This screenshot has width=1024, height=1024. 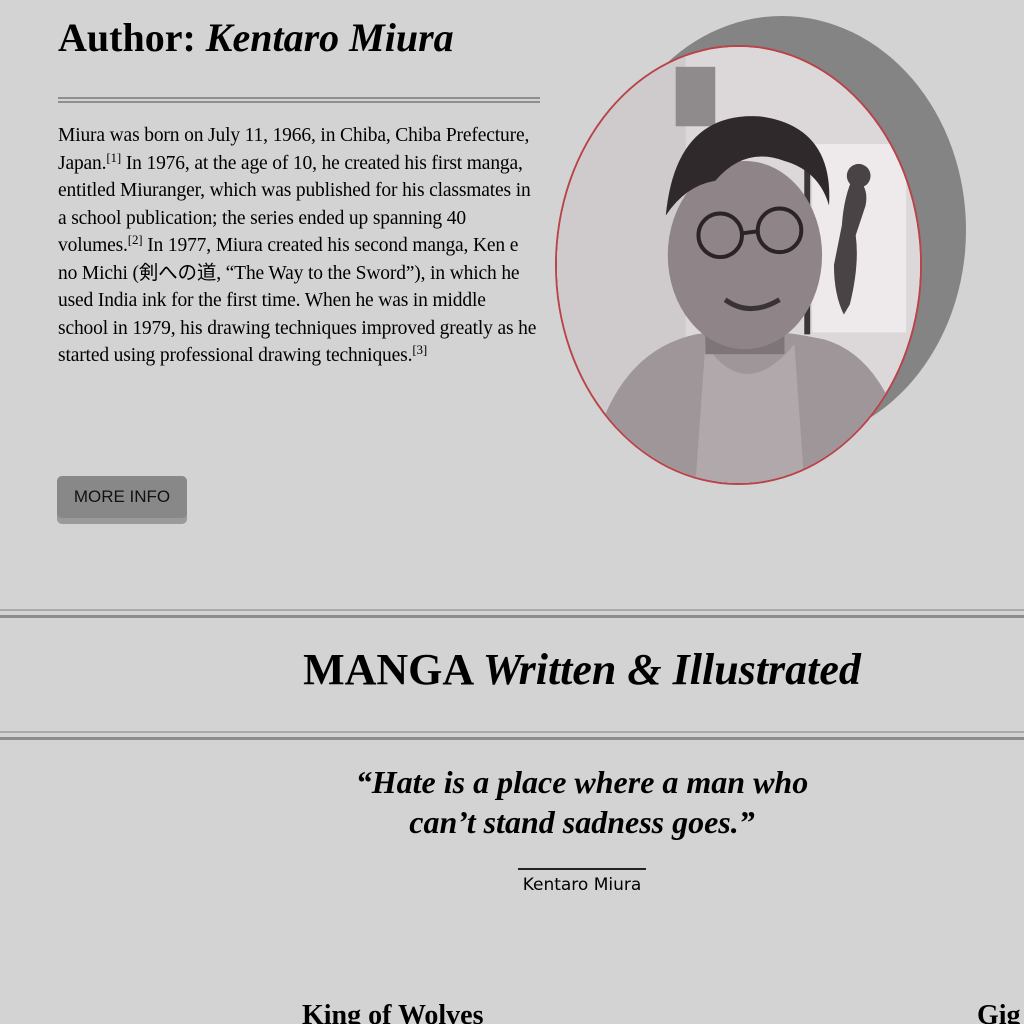 What do you see at coordinates (113, 157) in the screenshot?
I see `footnote-link-1: [1]` at bounding box center [113, 157].